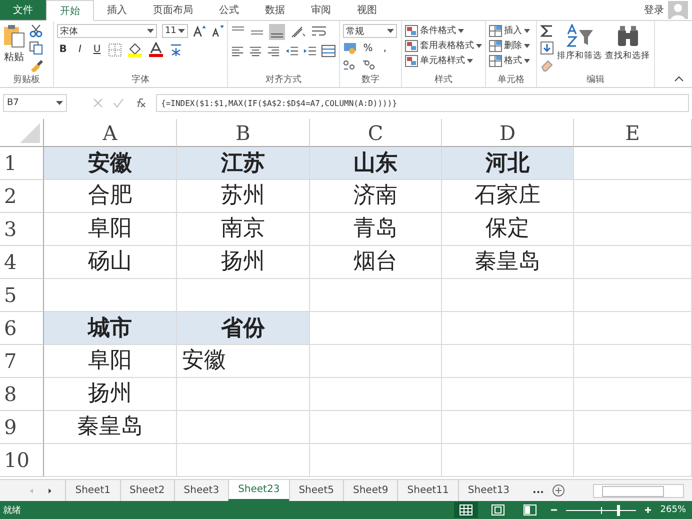 The width and height of the screenshot is (692, 519). Describe the element at coordinates (243, 328) in the screenshot. I see `table-cell: 省份` at that location.